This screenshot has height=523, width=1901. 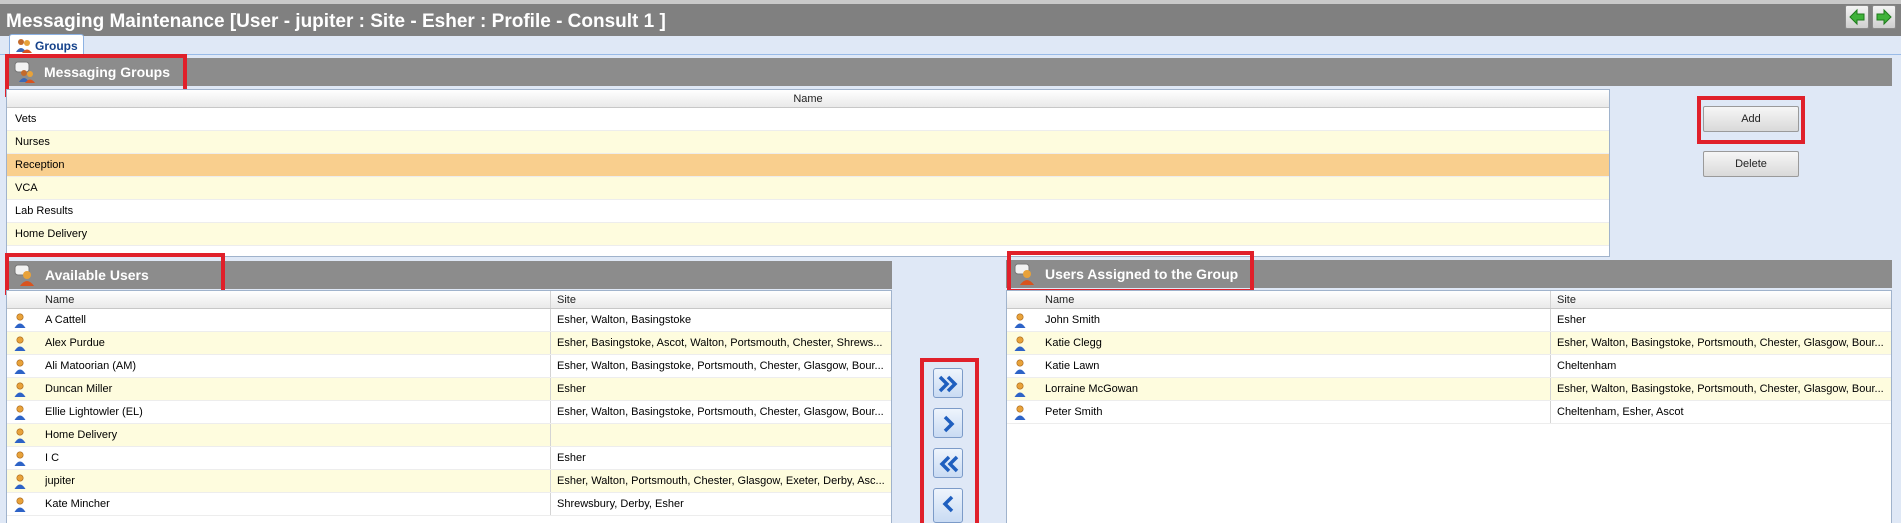 I want to click on user-name: Katie Clegg, so click(x=1073, y=343).